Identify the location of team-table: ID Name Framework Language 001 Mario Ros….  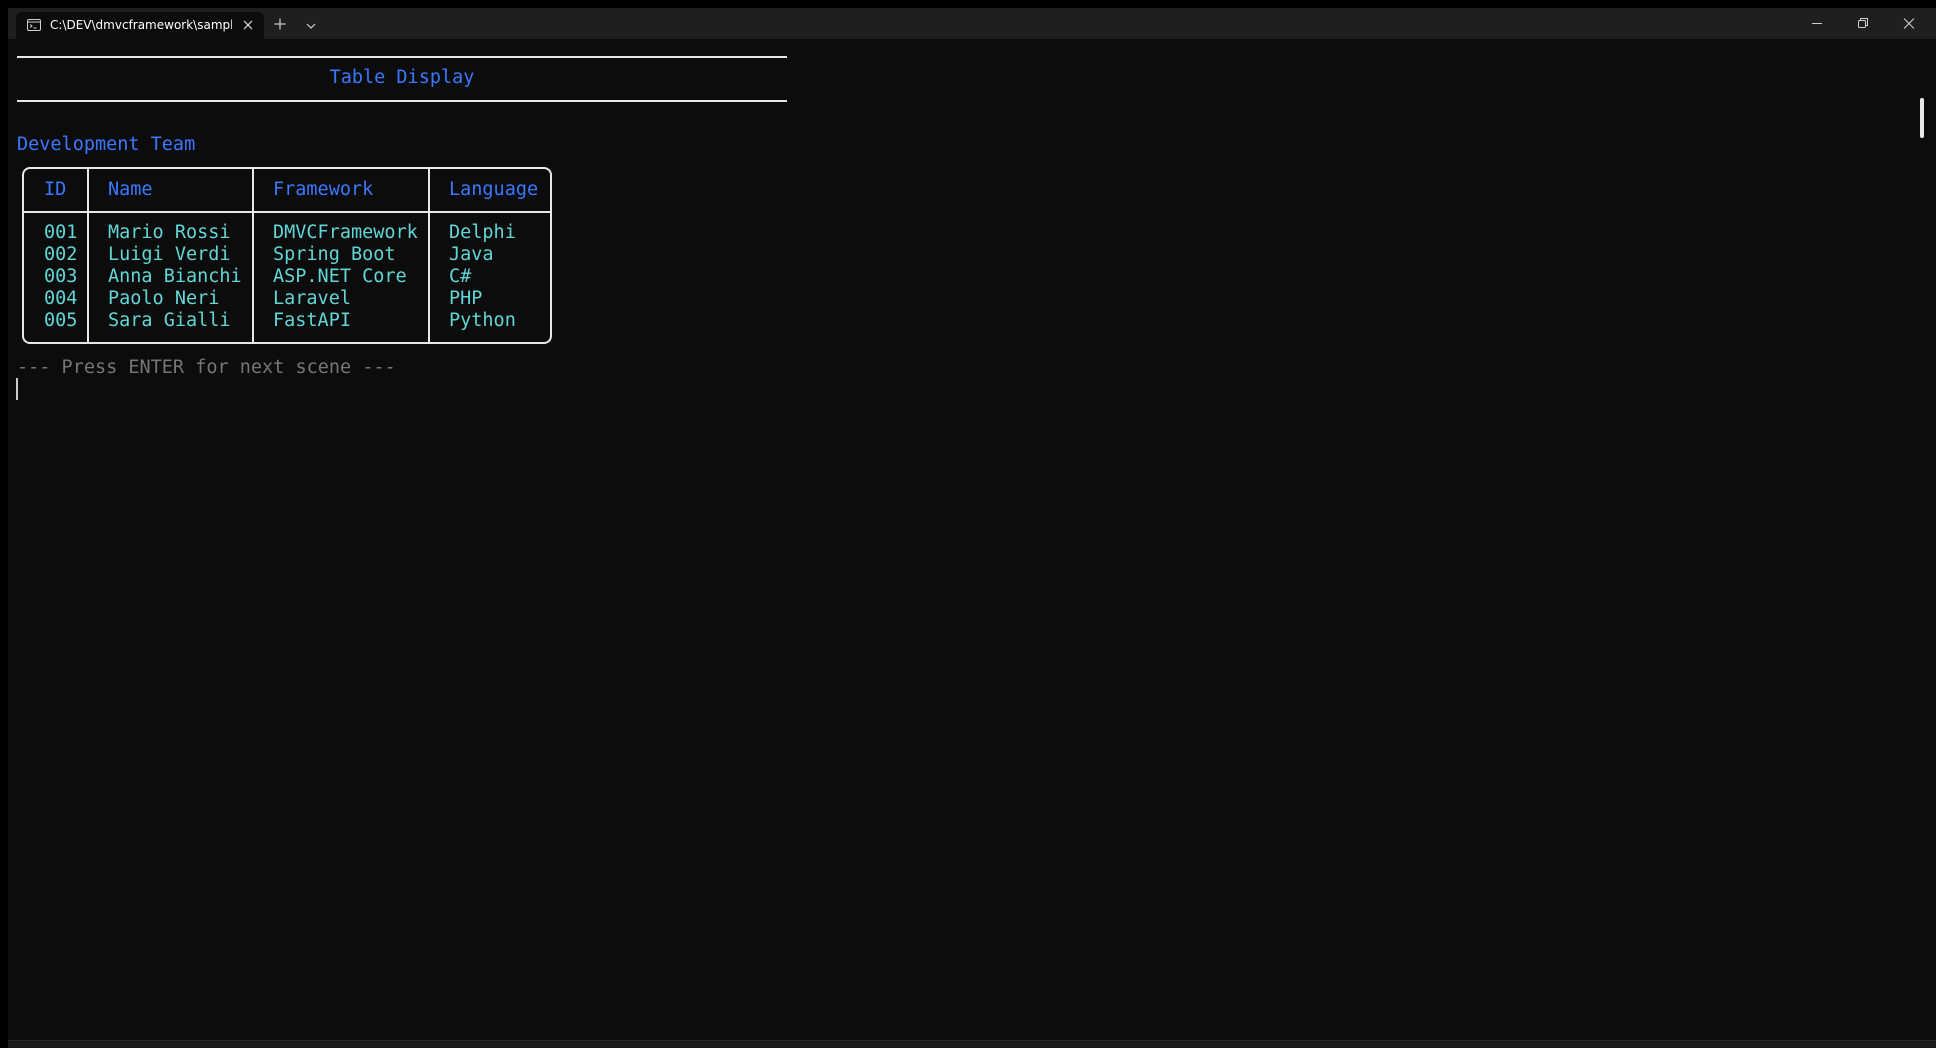
(287, 255).